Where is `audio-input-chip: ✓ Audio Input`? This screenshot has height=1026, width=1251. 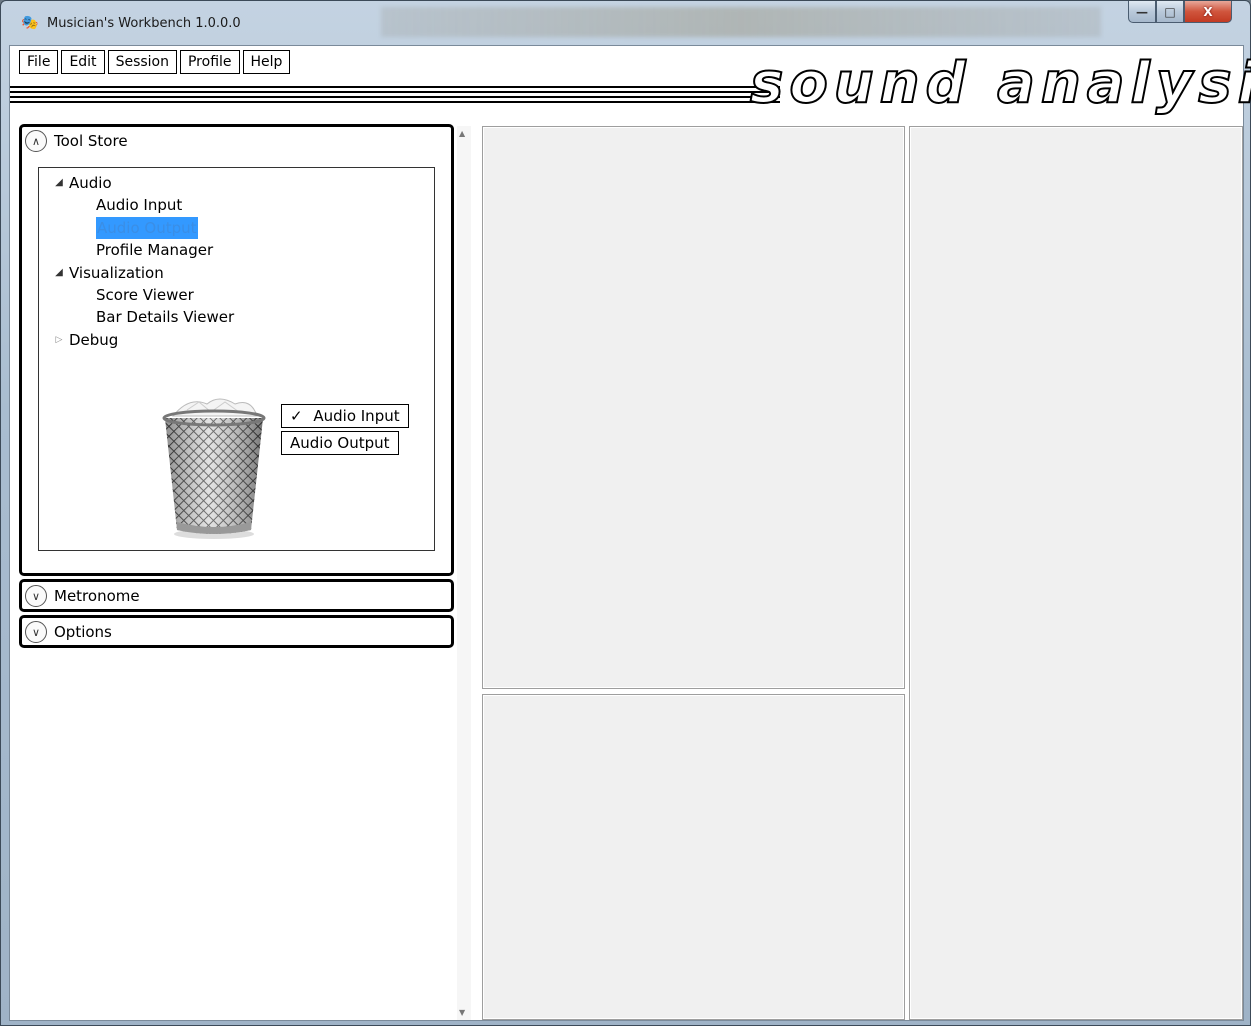
audio-input-chip: ✓ Audio Input is located at coordinates (345, 416).